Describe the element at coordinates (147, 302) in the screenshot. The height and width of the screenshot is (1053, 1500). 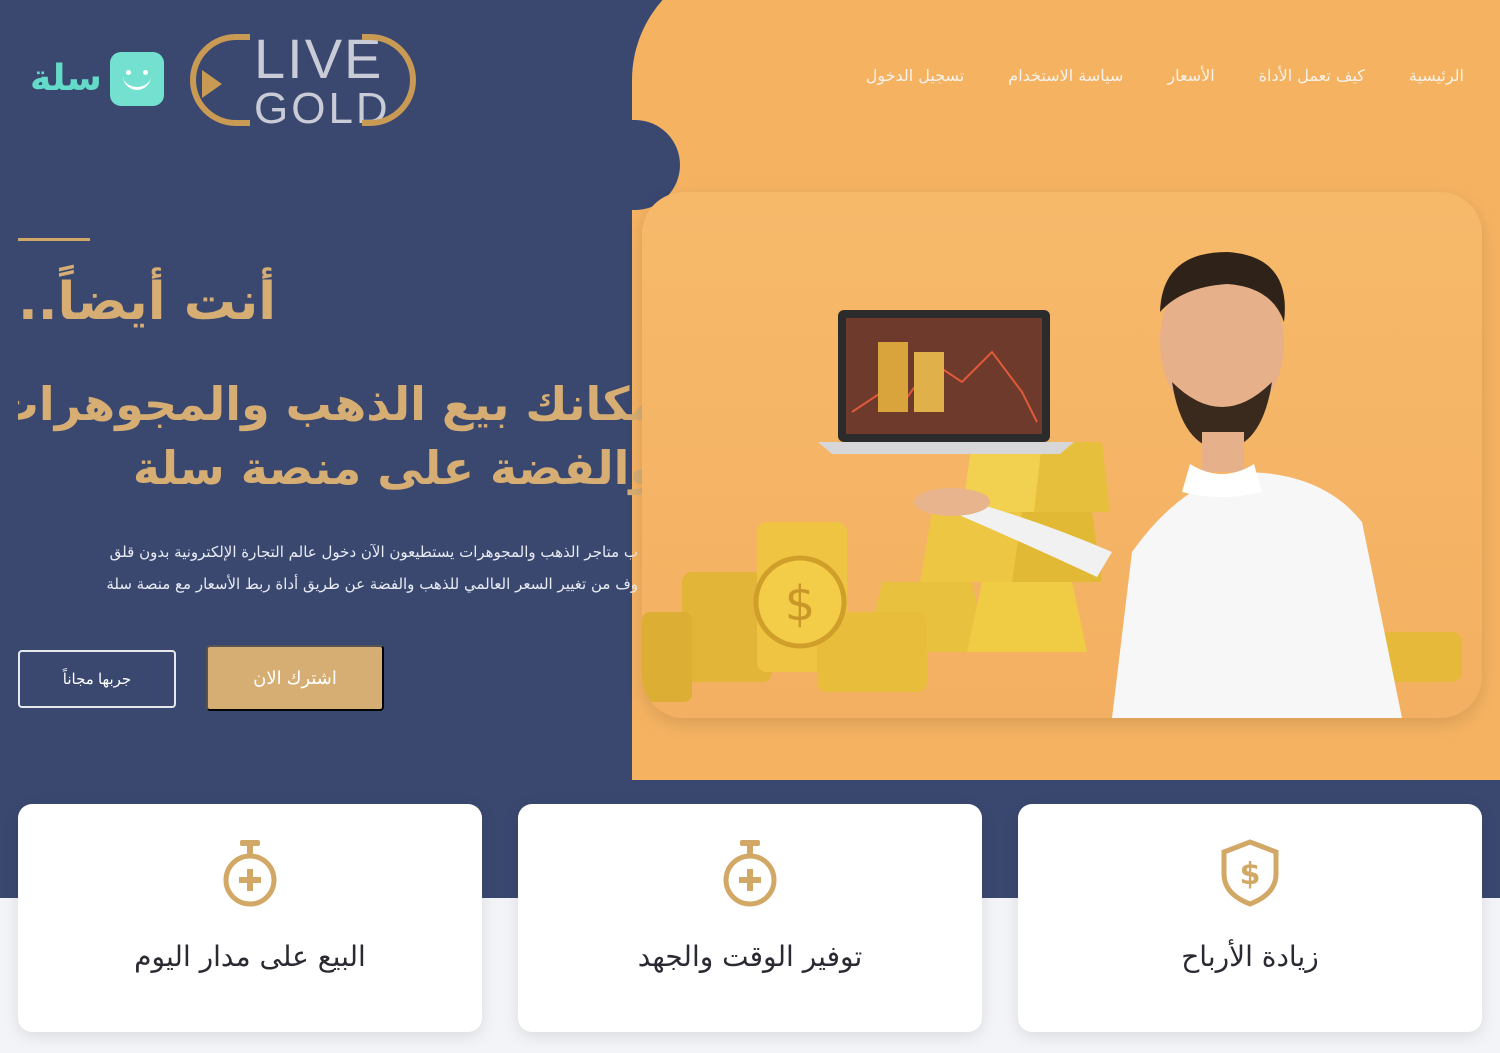
I see `hero-kicker: أنت أيضاً..` at that location.